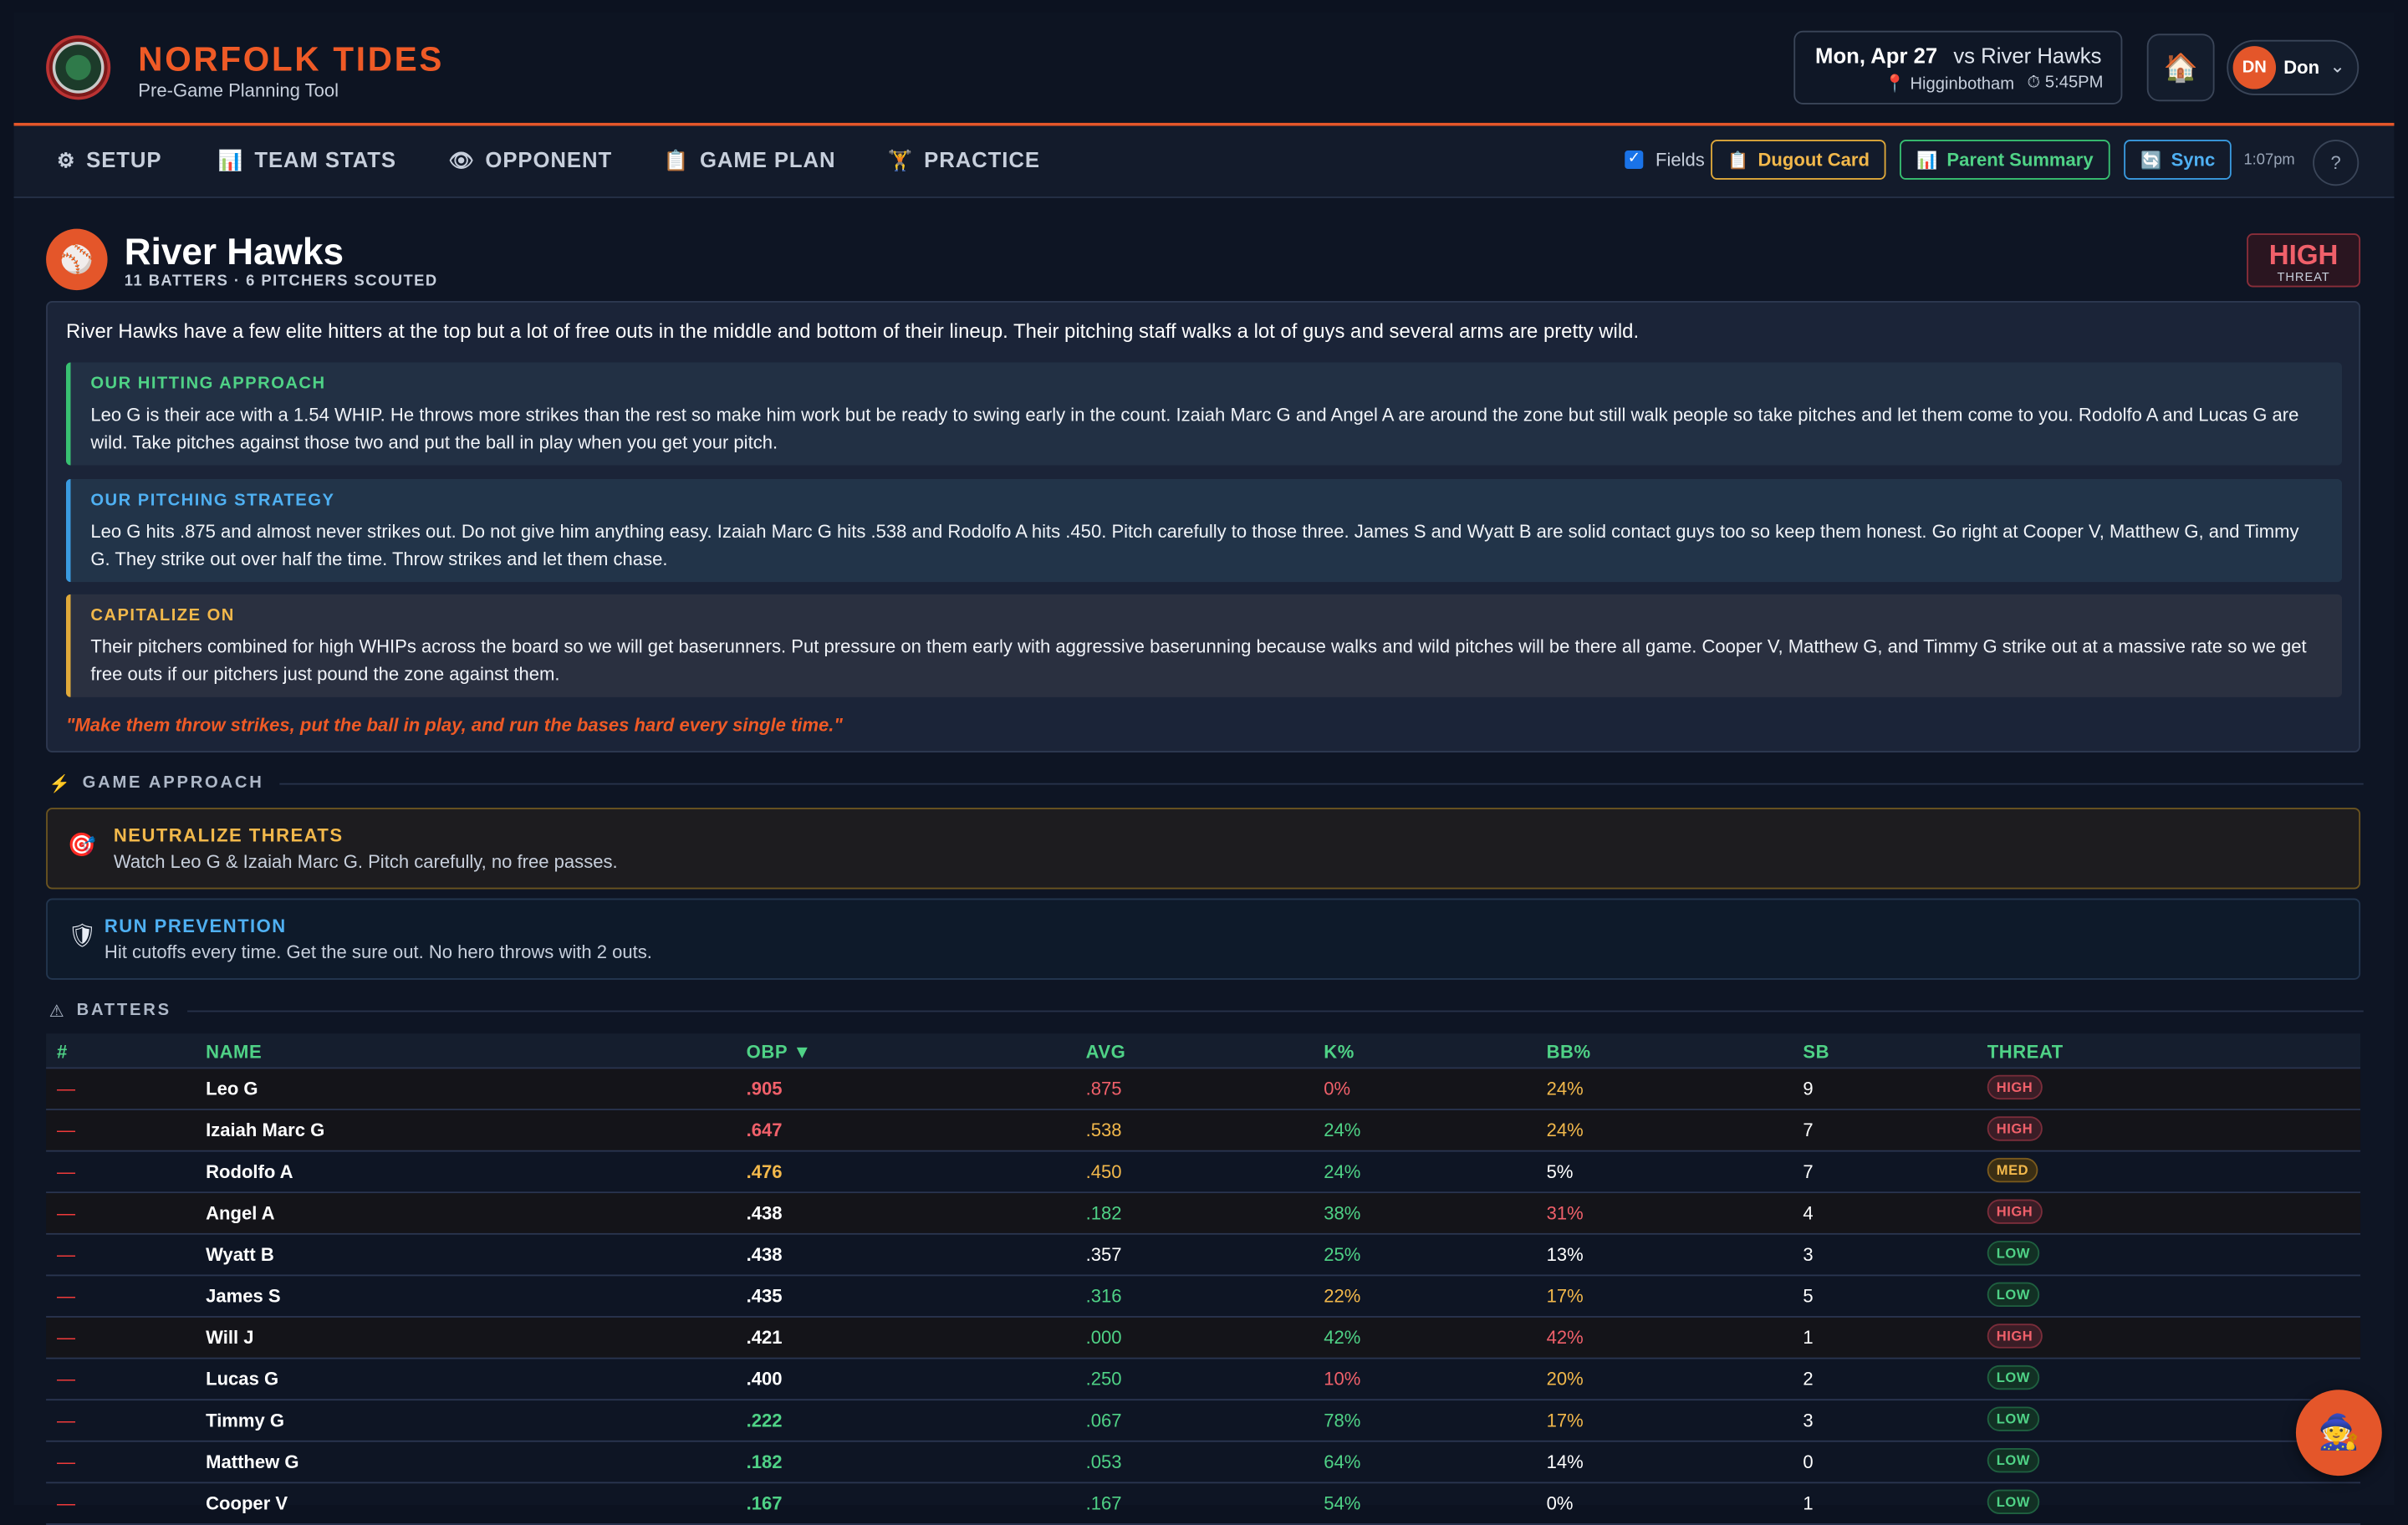 The image size is (2408, 1525). Describe the element at coordinates (1103, 1462) in the screenshot. I see `cell-avg: .053` at that location.